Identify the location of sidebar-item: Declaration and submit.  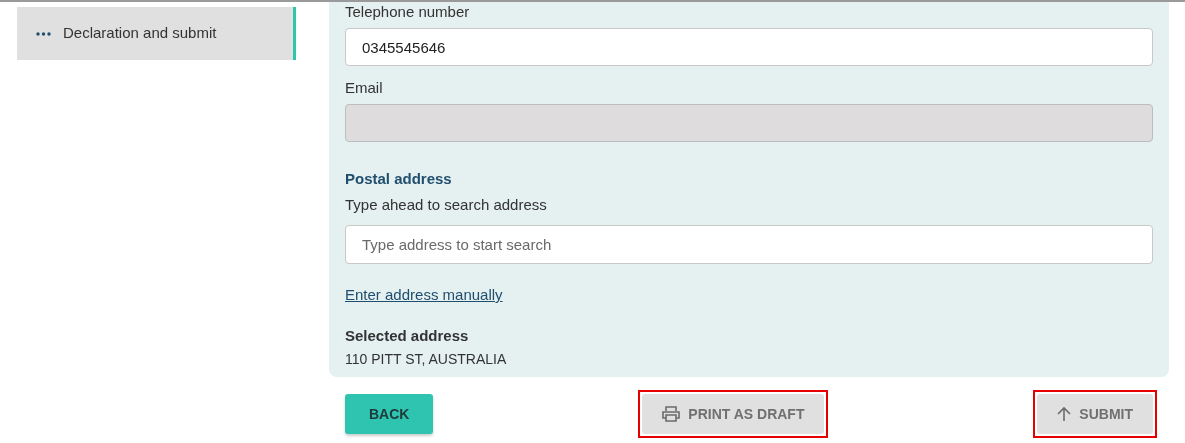
(156, 33).